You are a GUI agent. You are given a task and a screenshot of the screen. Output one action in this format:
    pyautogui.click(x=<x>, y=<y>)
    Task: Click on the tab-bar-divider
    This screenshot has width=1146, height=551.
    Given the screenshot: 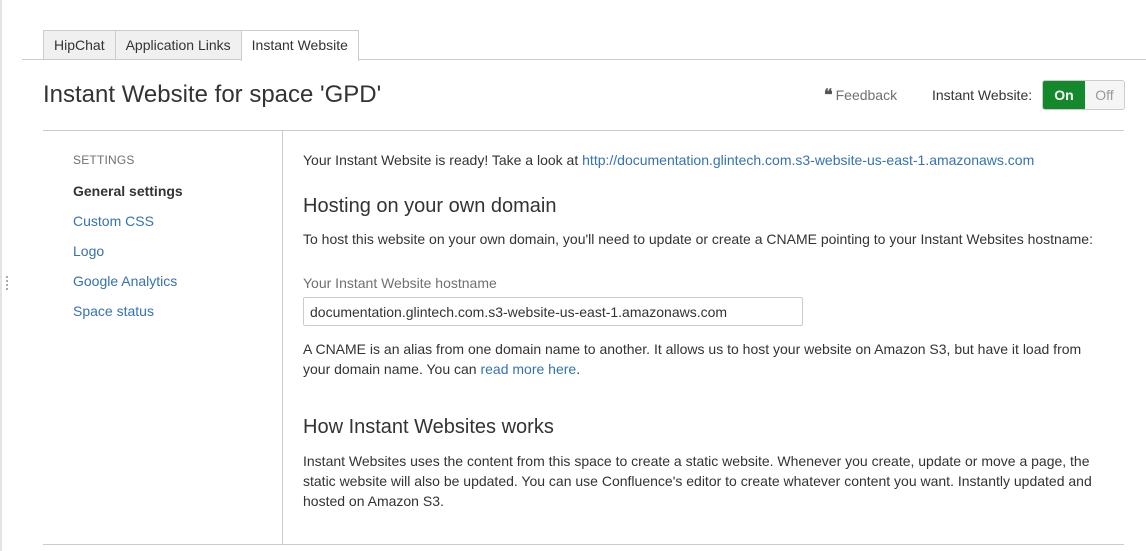 What is the action you would take?
    pyautogui.click(x=584, y=59)
    